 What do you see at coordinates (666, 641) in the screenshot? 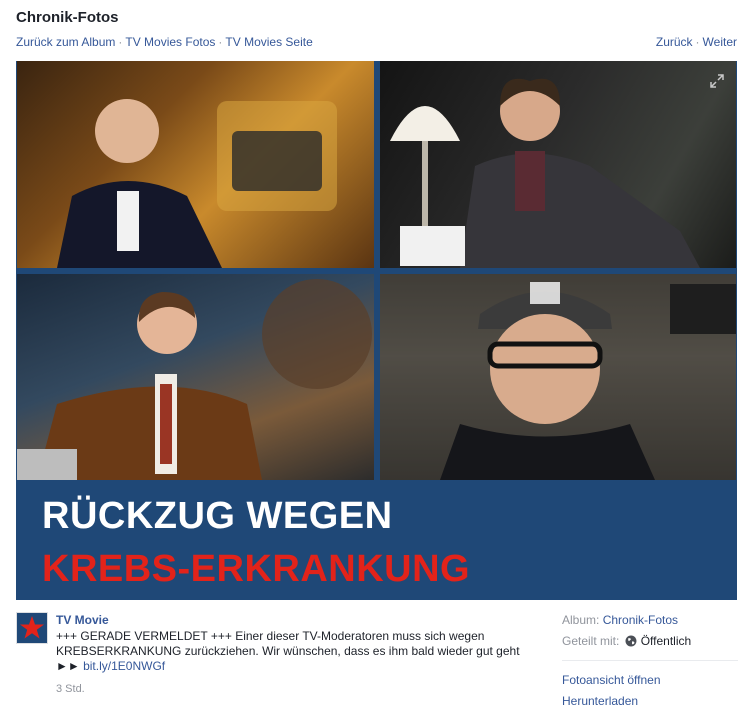
I see `privacy-value: Öffentlich` at bounding box center [666, 641].